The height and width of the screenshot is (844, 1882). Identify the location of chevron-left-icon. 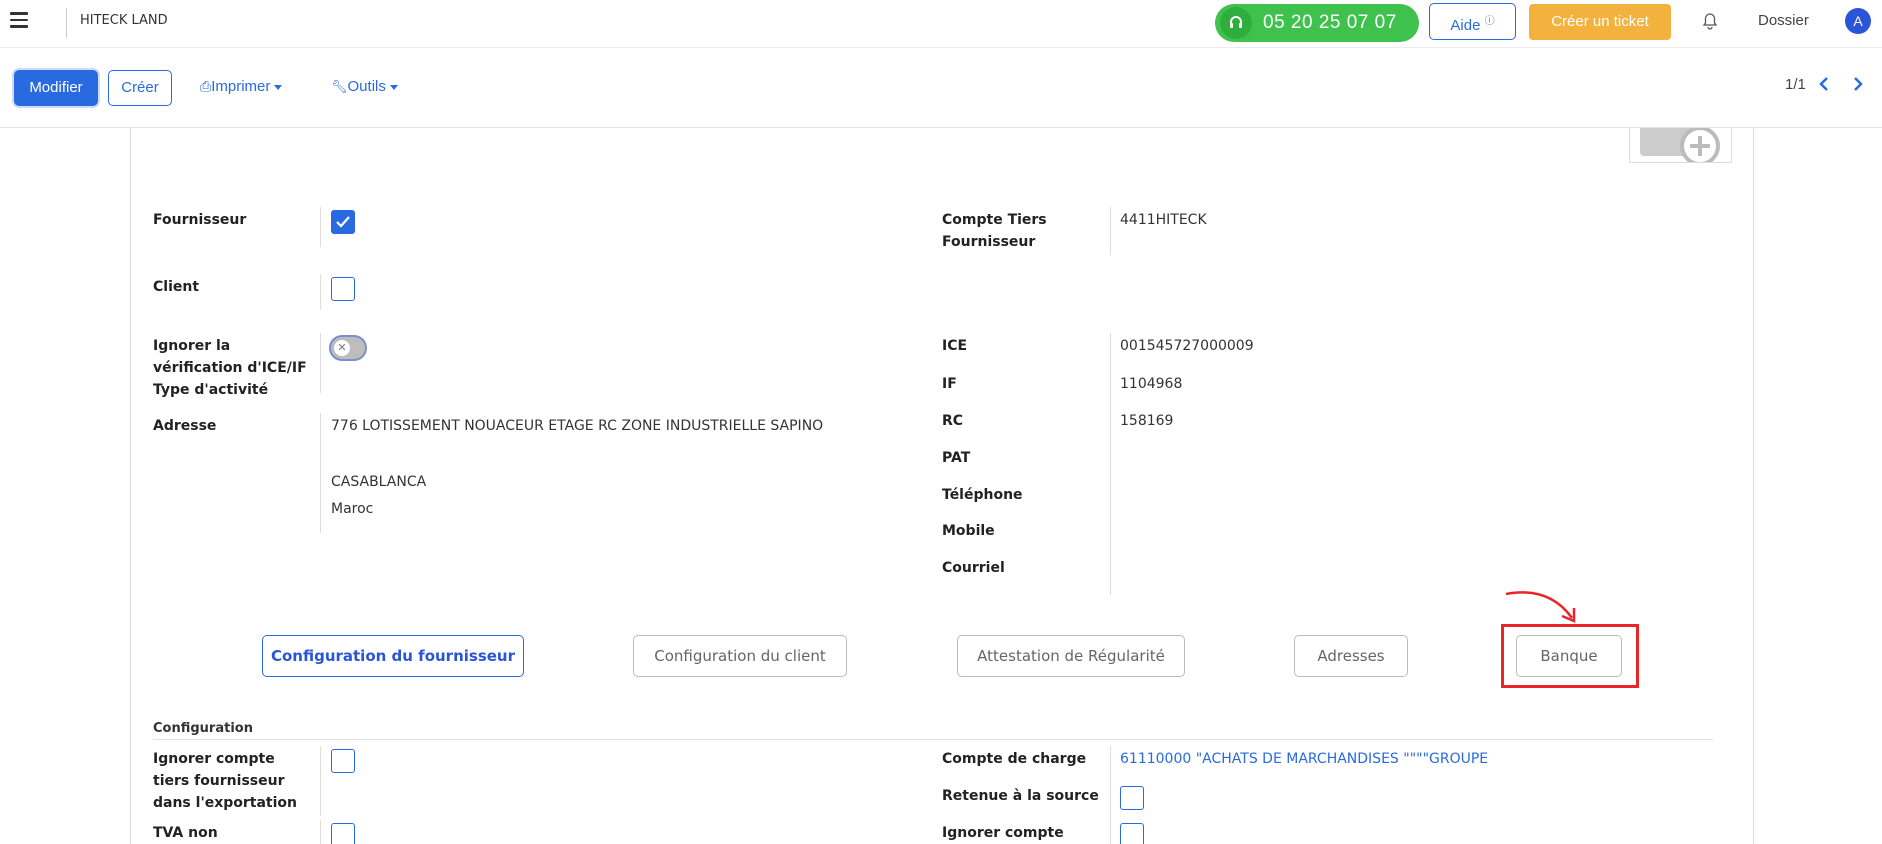
(1824, 86).